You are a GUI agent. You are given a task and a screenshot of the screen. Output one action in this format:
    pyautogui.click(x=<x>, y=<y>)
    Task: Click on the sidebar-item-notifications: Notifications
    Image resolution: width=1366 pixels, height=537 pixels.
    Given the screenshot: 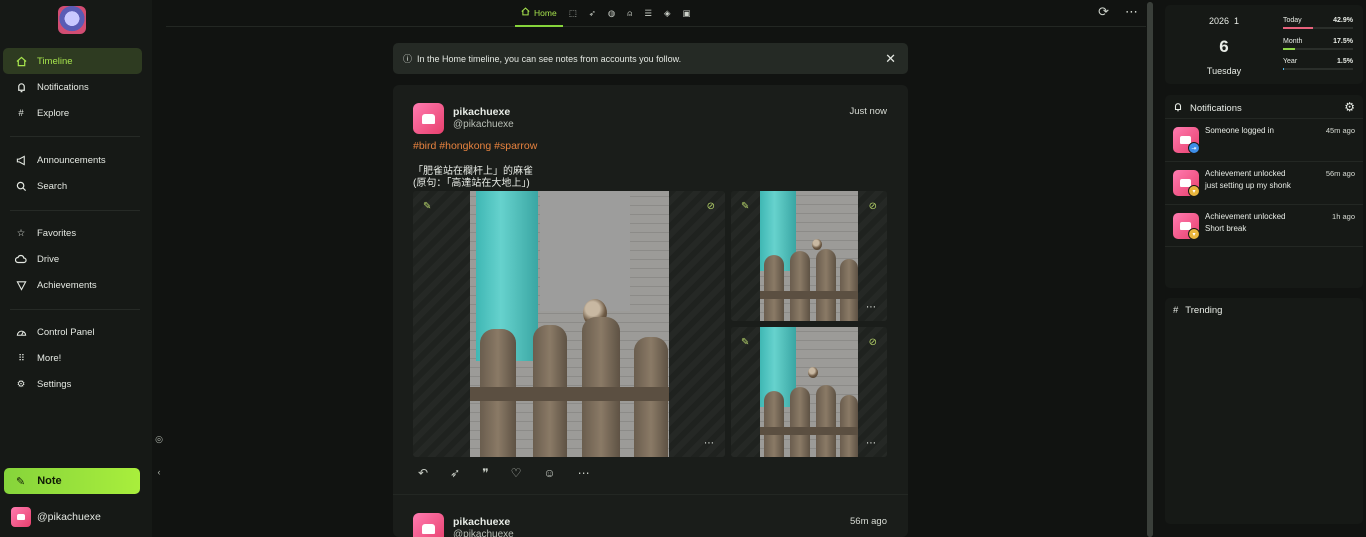 What is the action you would take?
    pyautogui.click(x=72, y=87)
    